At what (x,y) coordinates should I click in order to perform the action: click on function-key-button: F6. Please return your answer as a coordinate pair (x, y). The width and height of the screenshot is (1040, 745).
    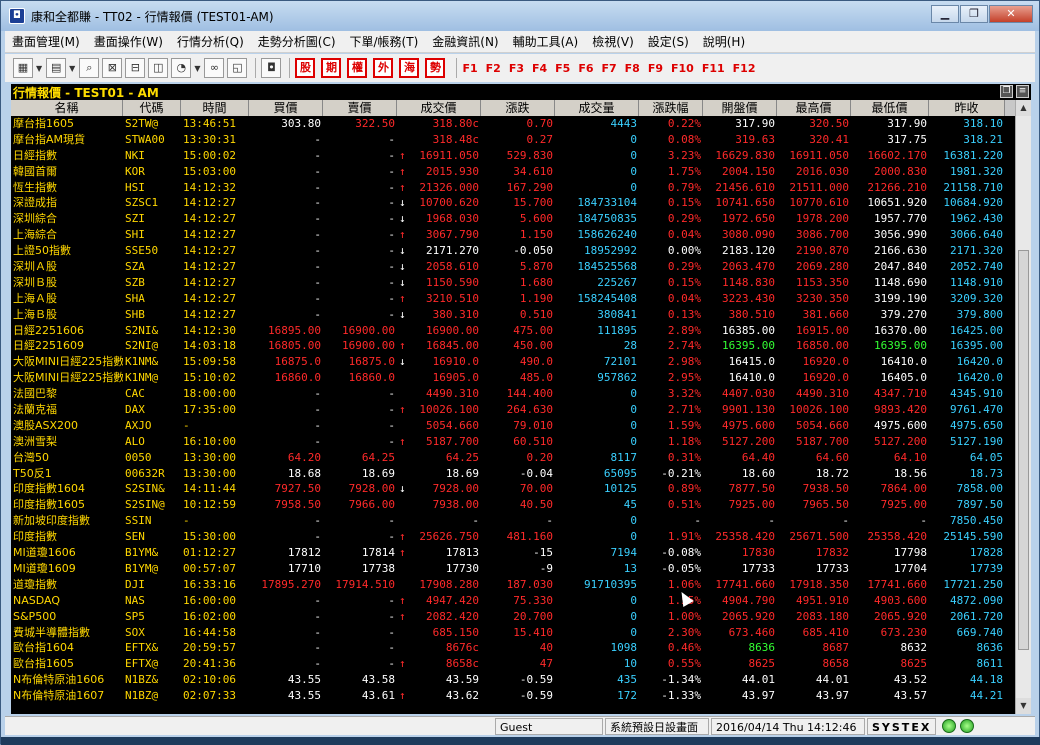
    Looking at the image, I should click on (585, 68).